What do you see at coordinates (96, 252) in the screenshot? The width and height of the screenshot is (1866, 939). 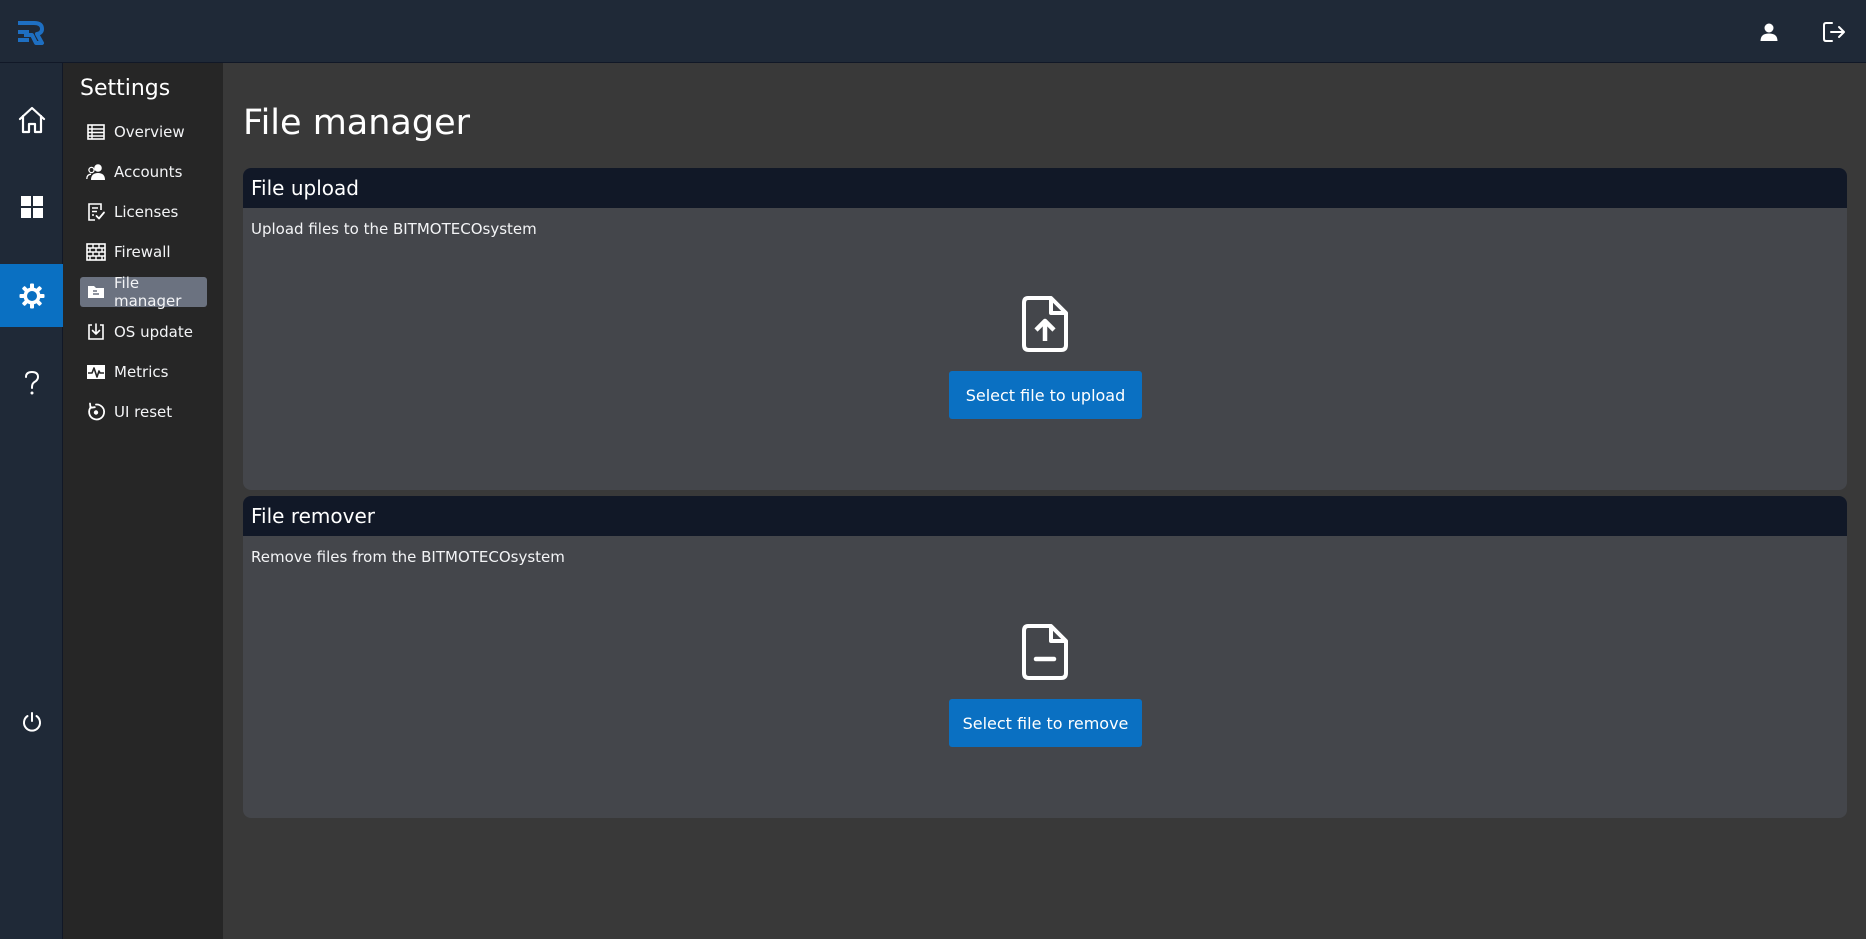 I see `brick-wall-icon` at bounding box center [96, 252].